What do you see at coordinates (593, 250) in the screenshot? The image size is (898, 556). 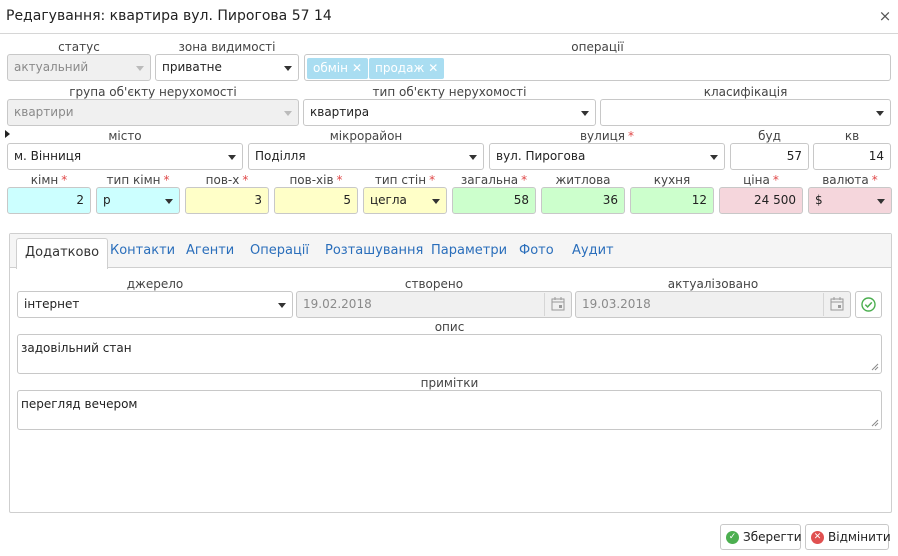 I see `tab-audit: Аудит` at bounding box center [593, 250].